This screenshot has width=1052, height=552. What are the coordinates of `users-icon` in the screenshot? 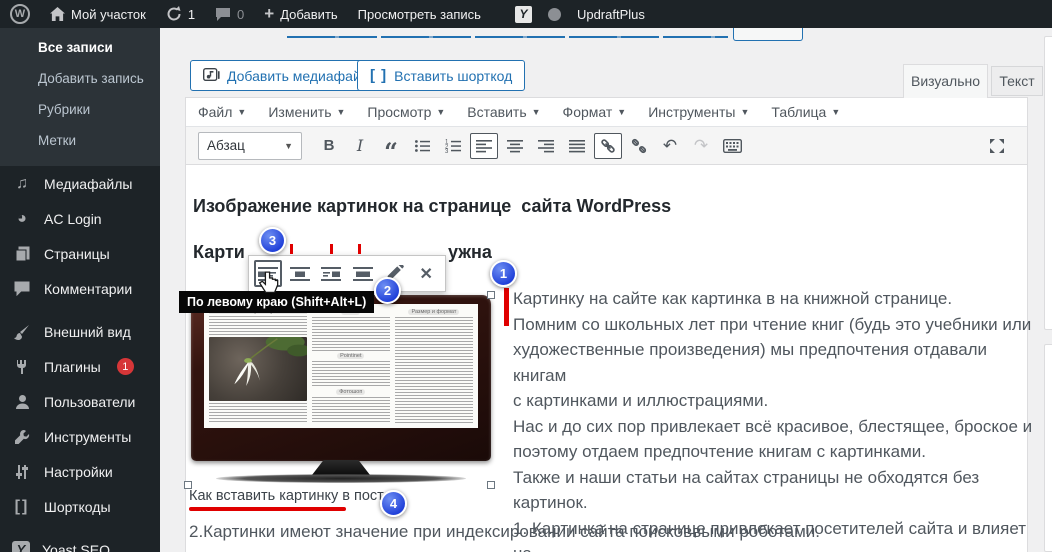 It's located at (22, 402).